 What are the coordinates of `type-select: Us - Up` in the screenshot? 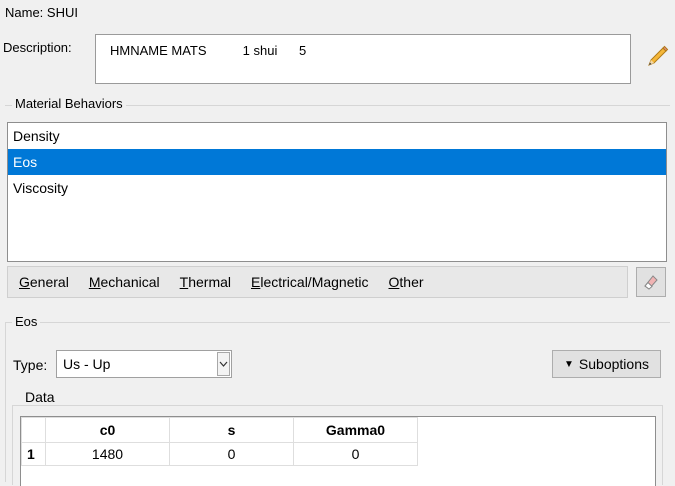 It's located at (144, 364).